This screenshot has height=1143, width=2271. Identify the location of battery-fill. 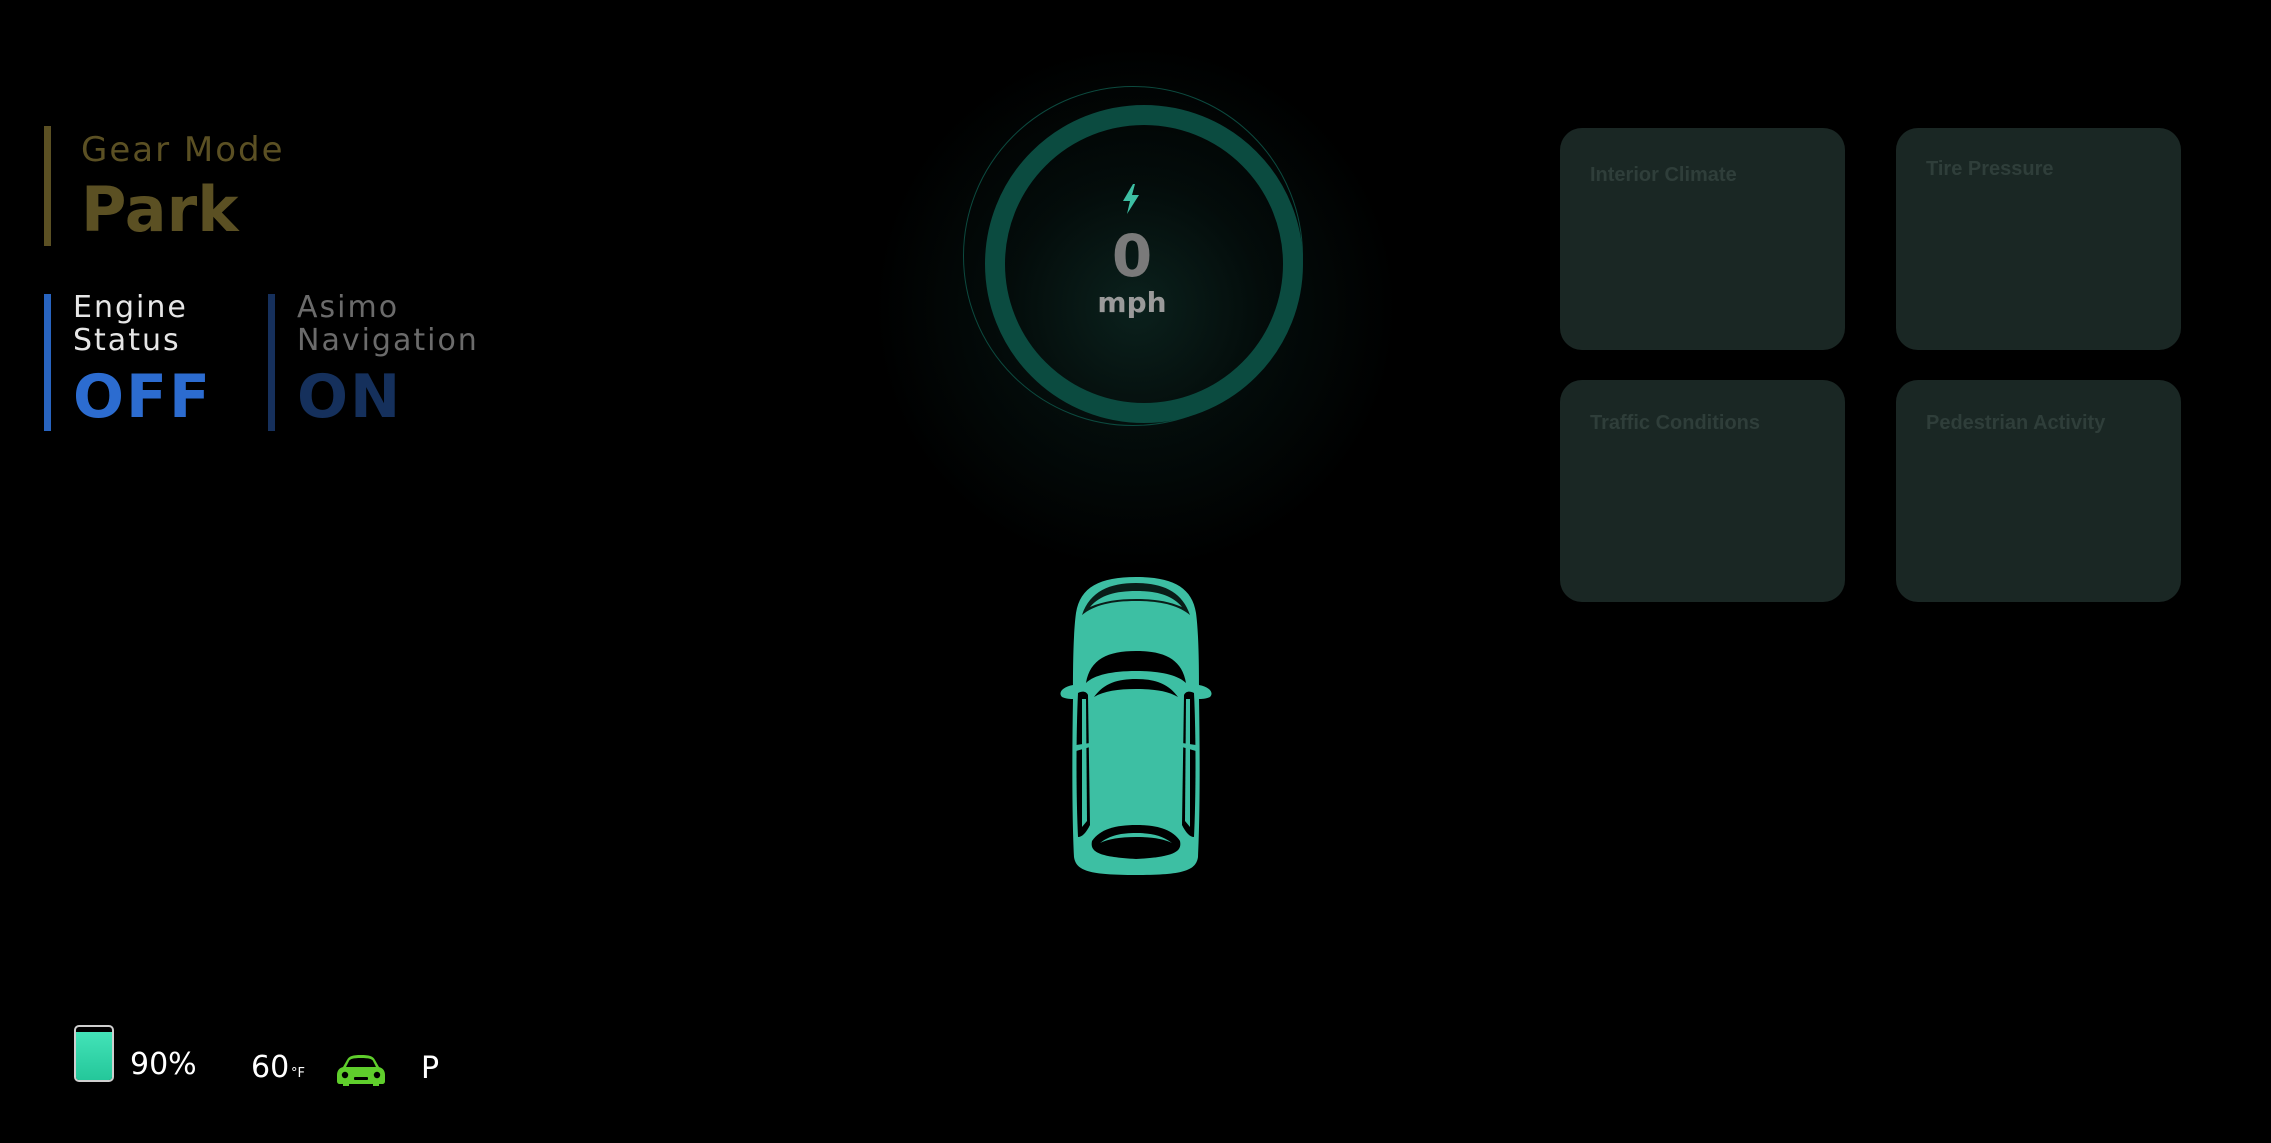
(94, 1056).